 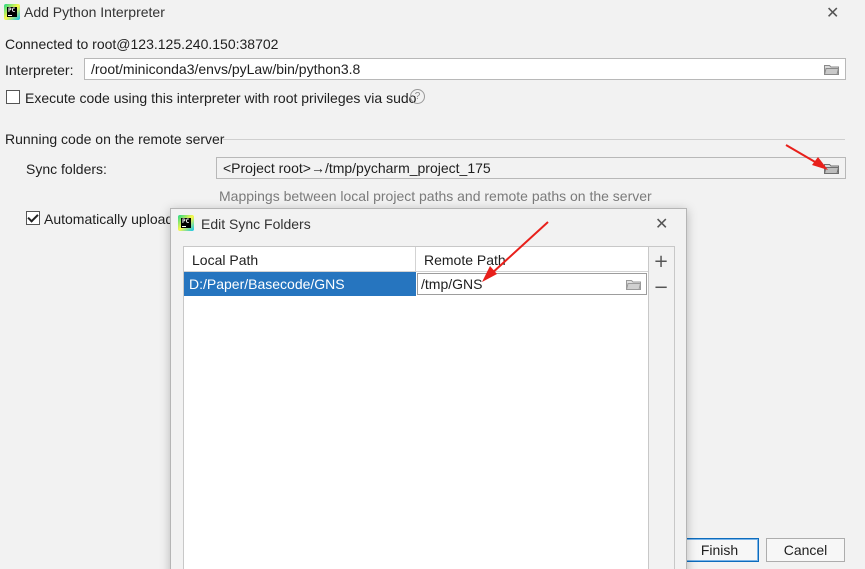 I want to click on sync-folders-label: Sync folders:, so click(x=66, y=169).